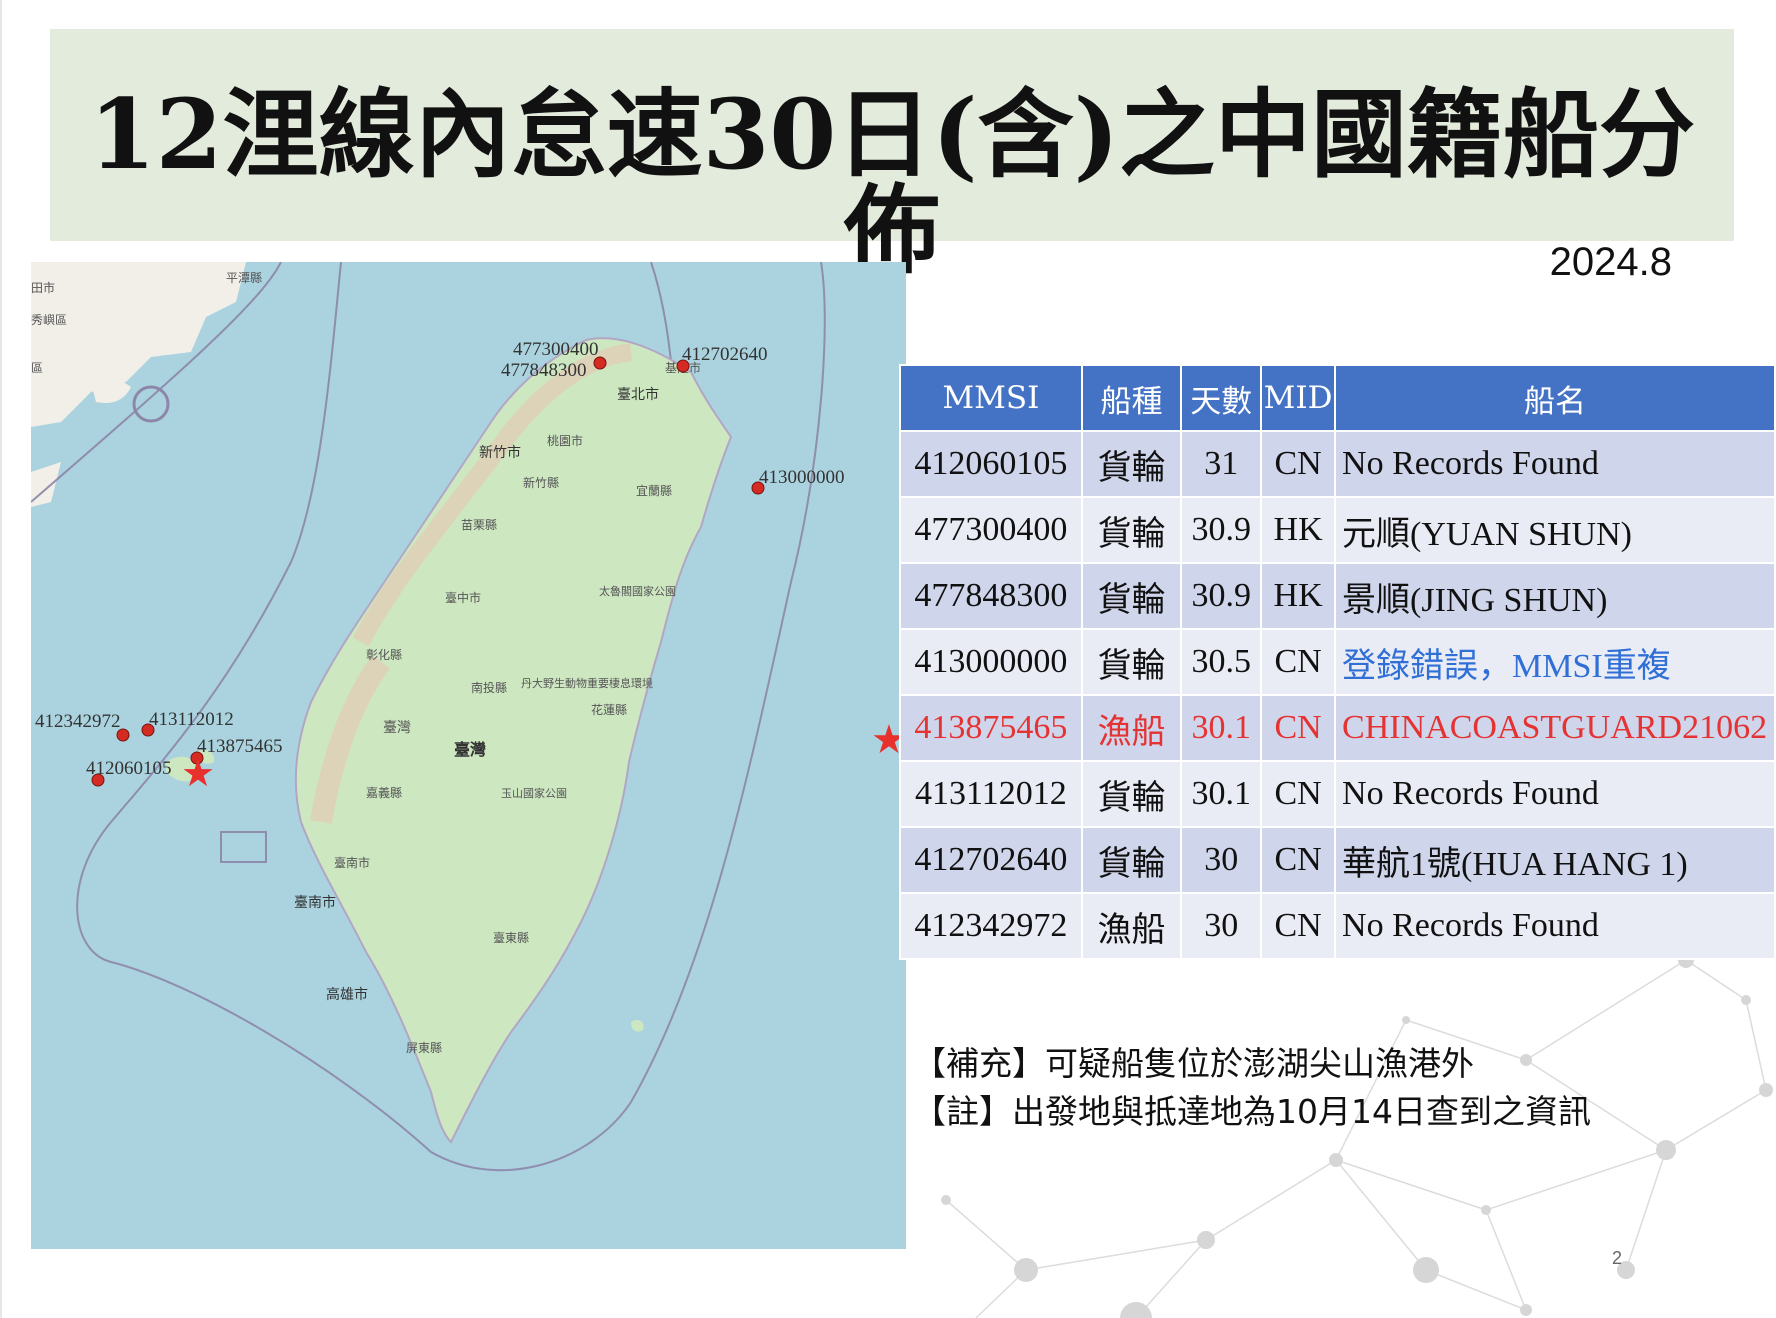 The height and width of the screenshot is (1318, 1776). What do you see at coordinates (544, 370) in the screenshot?
I see `vessel-label: 477848300` at bounding box center [544, 370].